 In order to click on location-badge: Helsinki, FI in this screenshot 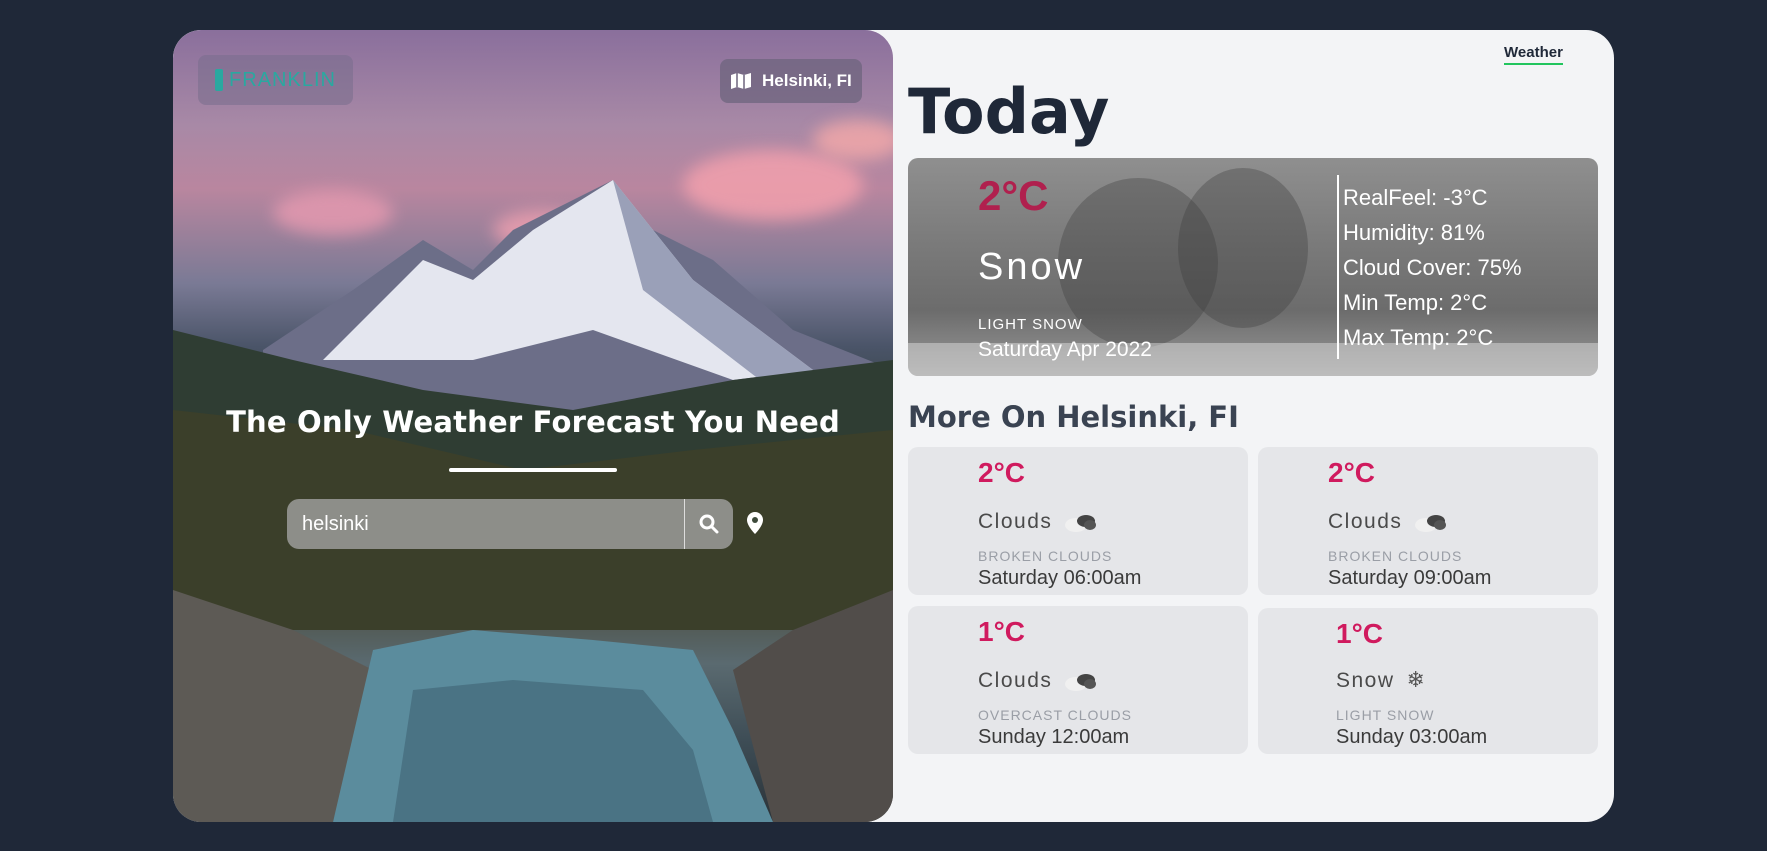, I will do `click(791, 81)`.